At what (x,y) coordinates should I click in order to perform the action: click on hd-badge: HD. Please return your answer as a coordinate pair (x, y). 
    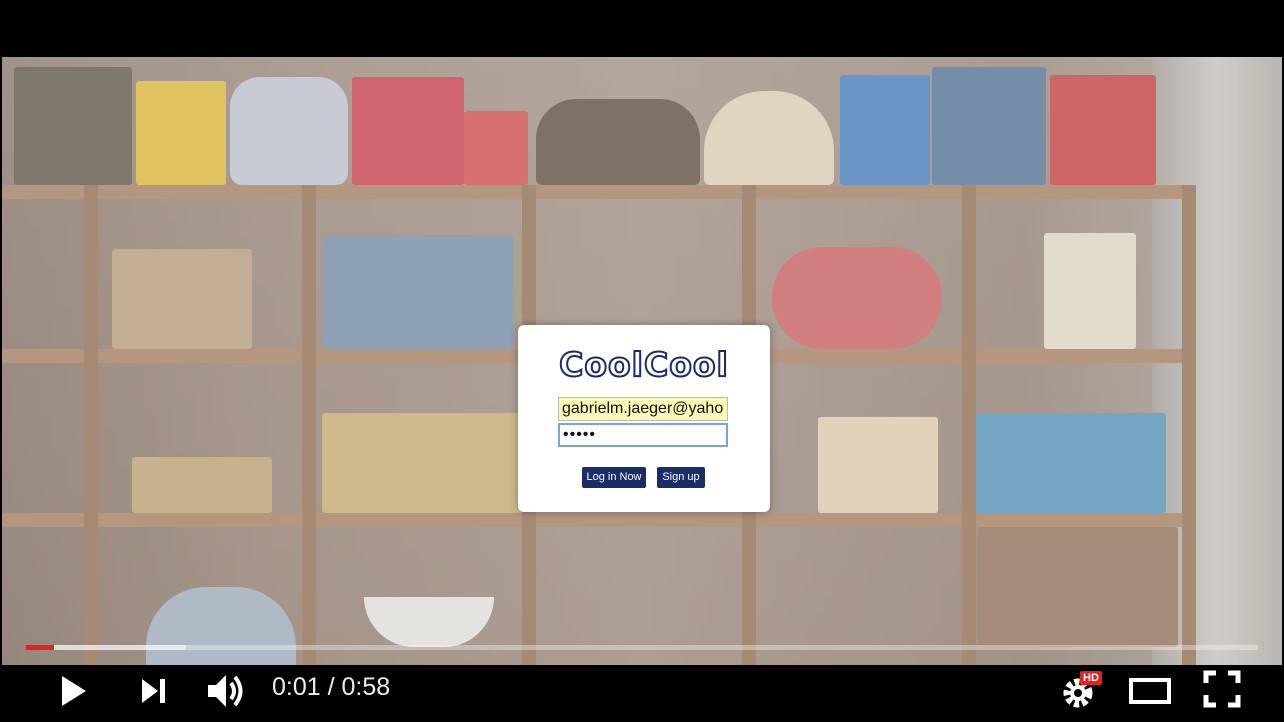
    Looking at the image, I should click on (1091, 678).